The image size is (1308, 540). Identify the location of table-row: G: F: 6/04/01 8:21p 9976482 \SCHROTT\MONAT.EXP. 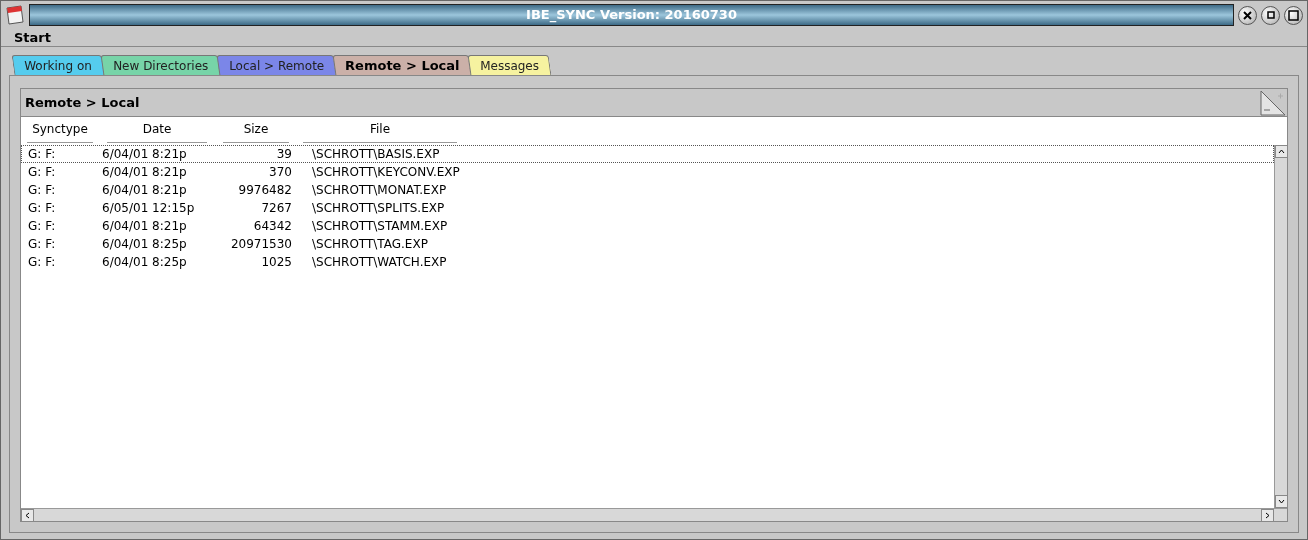
(647, 190).